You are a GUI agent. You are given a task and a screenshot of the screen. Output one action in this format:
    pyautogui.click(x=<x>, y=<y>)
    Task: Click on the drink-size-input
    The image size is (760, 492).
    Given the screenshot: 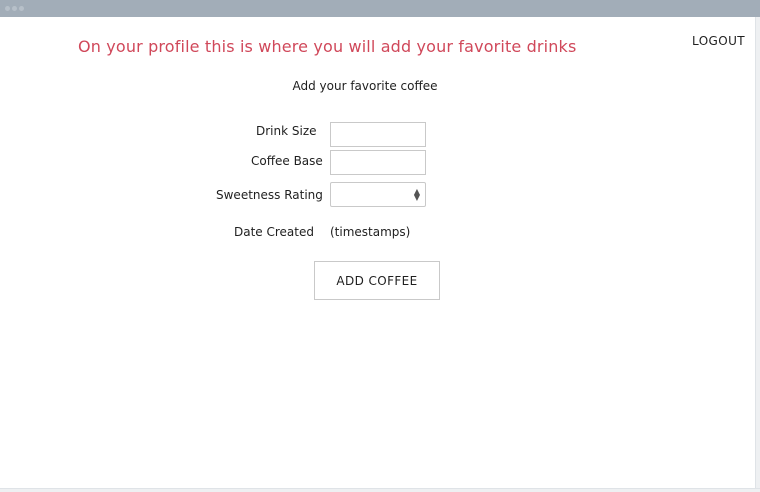 What is the action you would take?
    pyautogui.click(x=378, y=134)
    